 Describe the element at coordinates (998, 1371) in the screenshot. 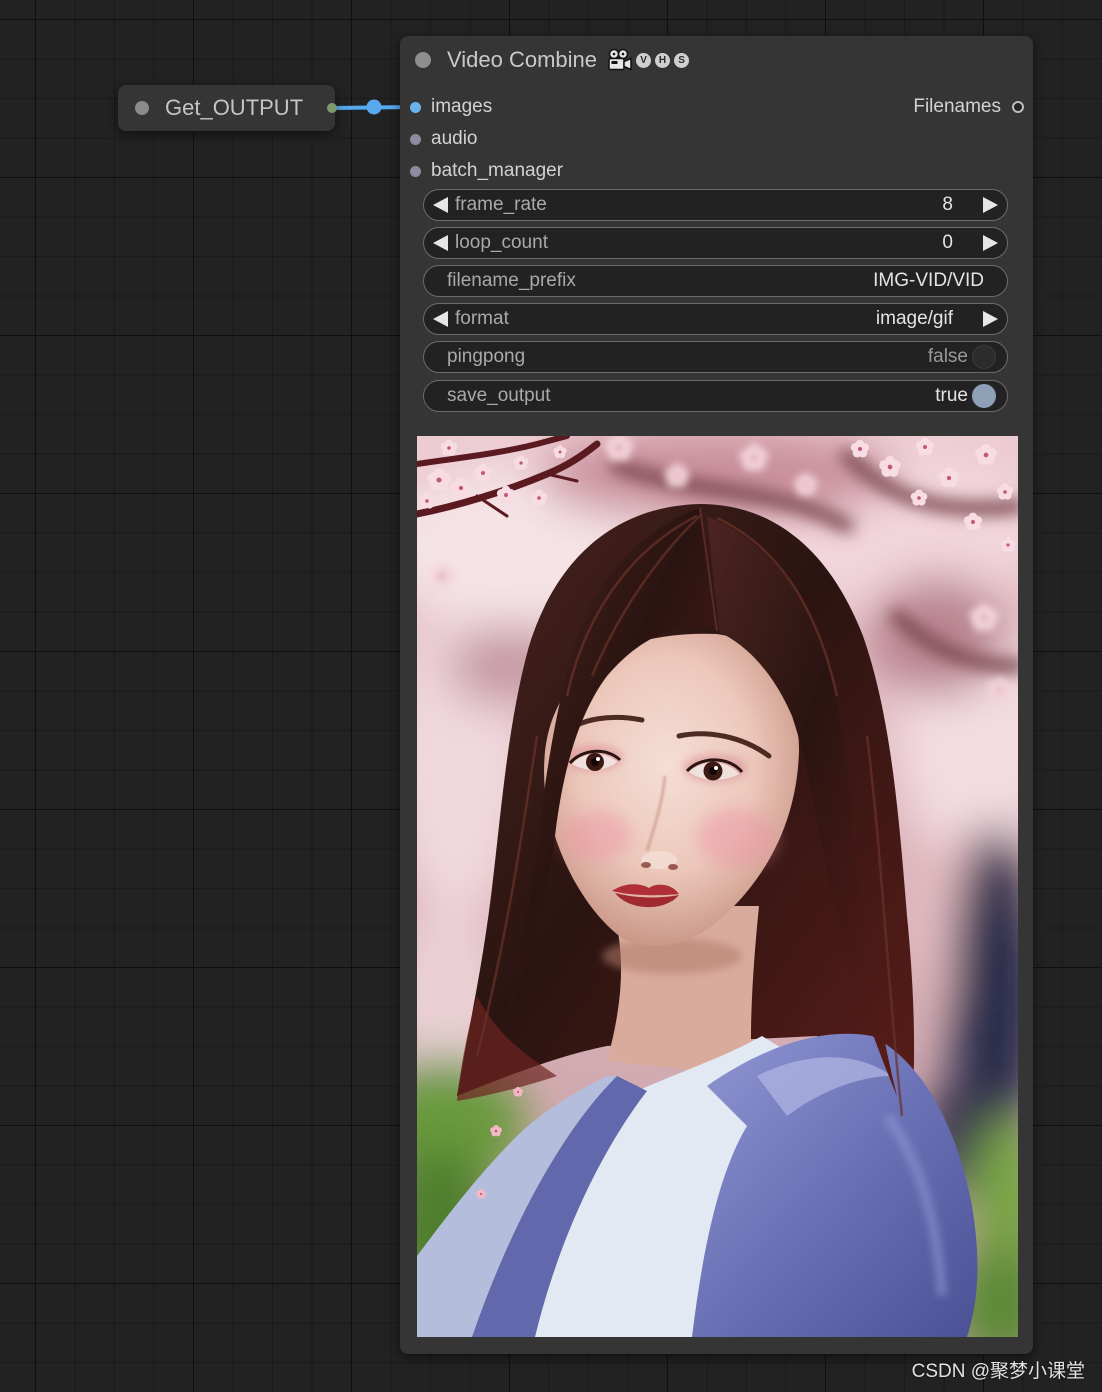

I see `watermark: CSDN @聚梦小课堂` at that location.